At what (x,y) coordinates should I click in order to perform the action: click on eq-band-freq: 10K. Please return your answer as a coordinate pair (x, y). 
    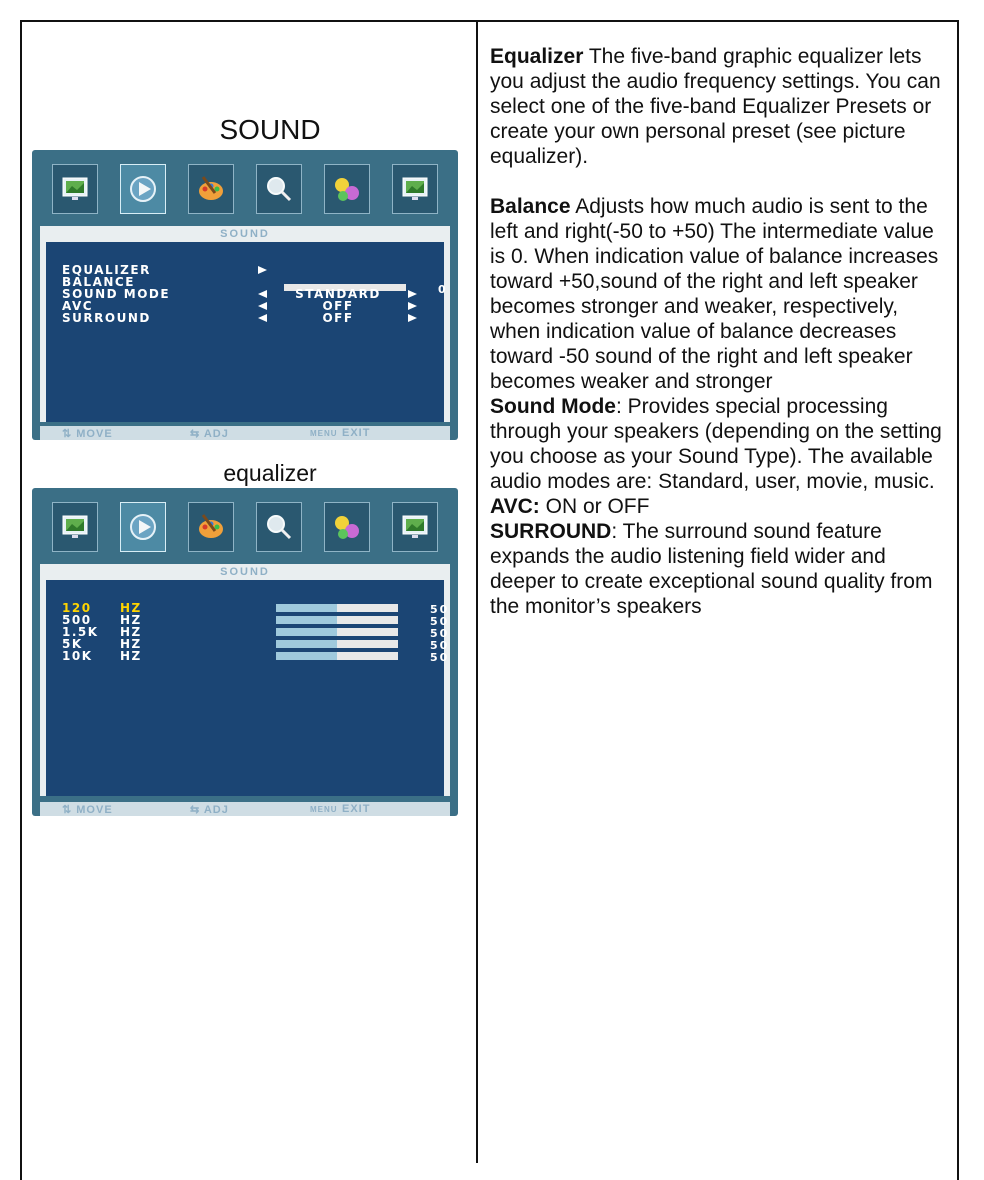
    Looking at the image, I should click on (77, 656).